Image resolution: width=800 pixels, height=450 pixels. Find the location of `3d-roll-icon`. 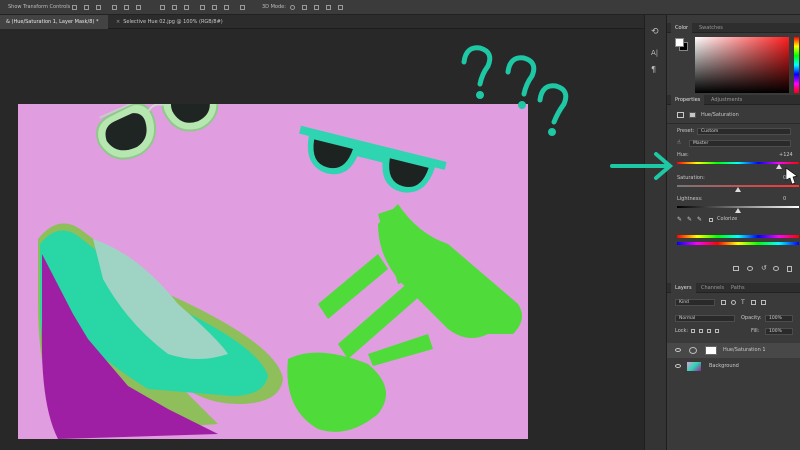

3d-roll-icon is located at coordinates (304, 7).